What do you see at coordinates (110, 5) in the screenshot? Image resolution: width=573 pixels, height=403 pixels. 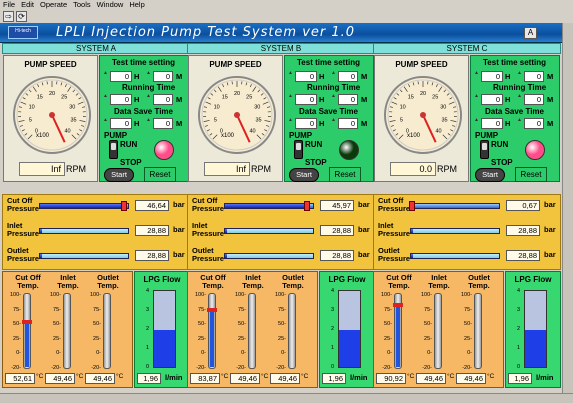 I see `menu-window: Window` at bounding box center [110, 5].